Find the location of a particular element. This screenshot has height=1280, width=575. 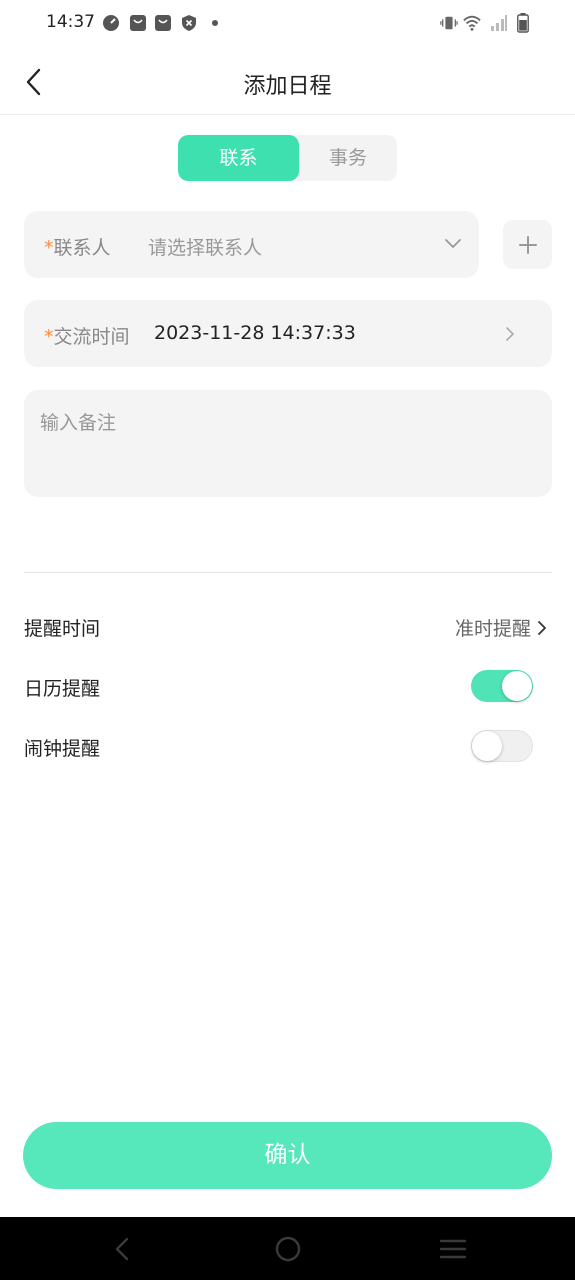

nav-back-button is located at coordinates (122, 1249).